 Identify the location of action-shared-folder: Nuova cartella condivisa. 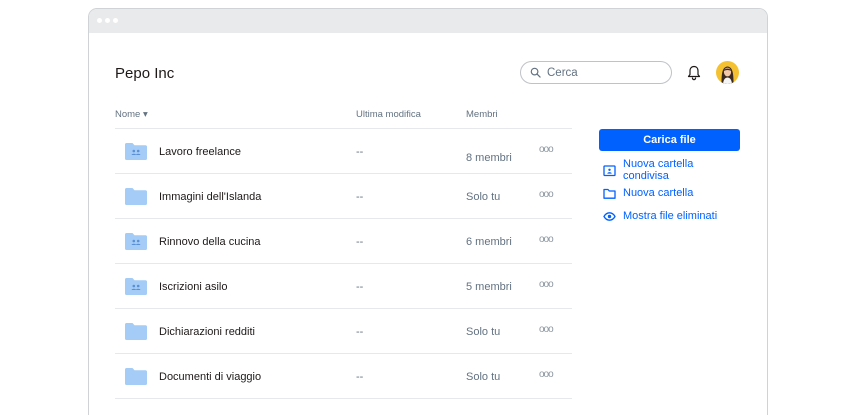
(669, 170).